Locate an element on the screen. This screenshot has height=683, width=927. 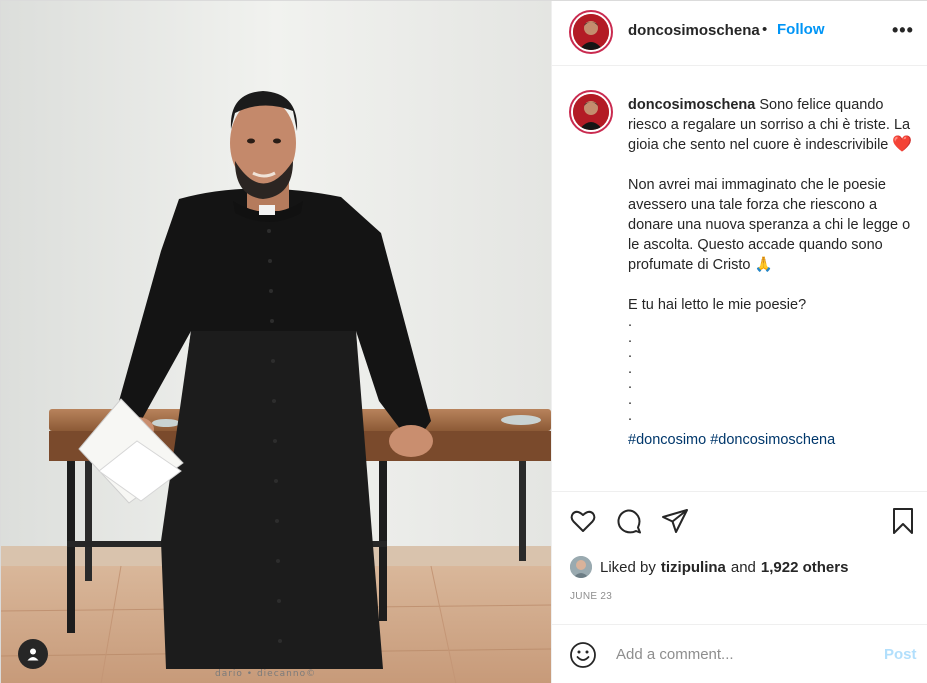
praying-hands-emoji-icon: 🙏 is located at coordinates (763, 265).